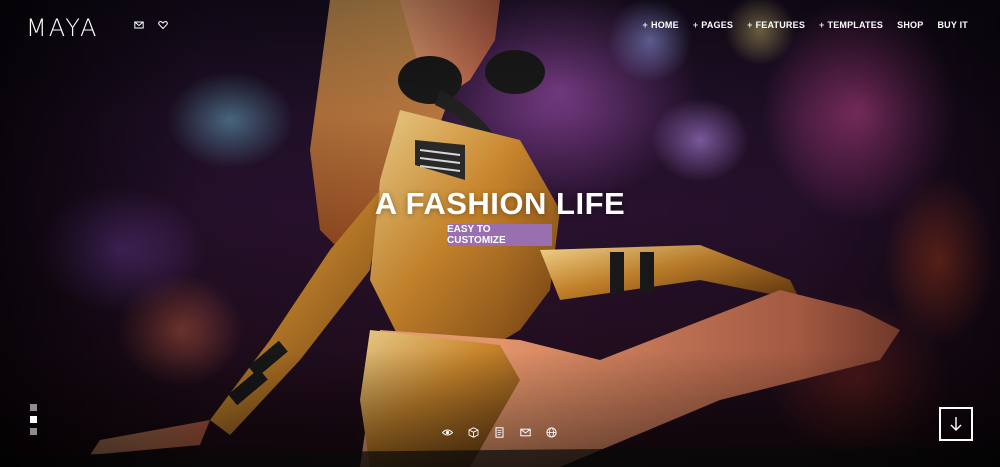 The image size is (1000, 467). I want to click on nav-item-home: + HOME, so click(661, 25).